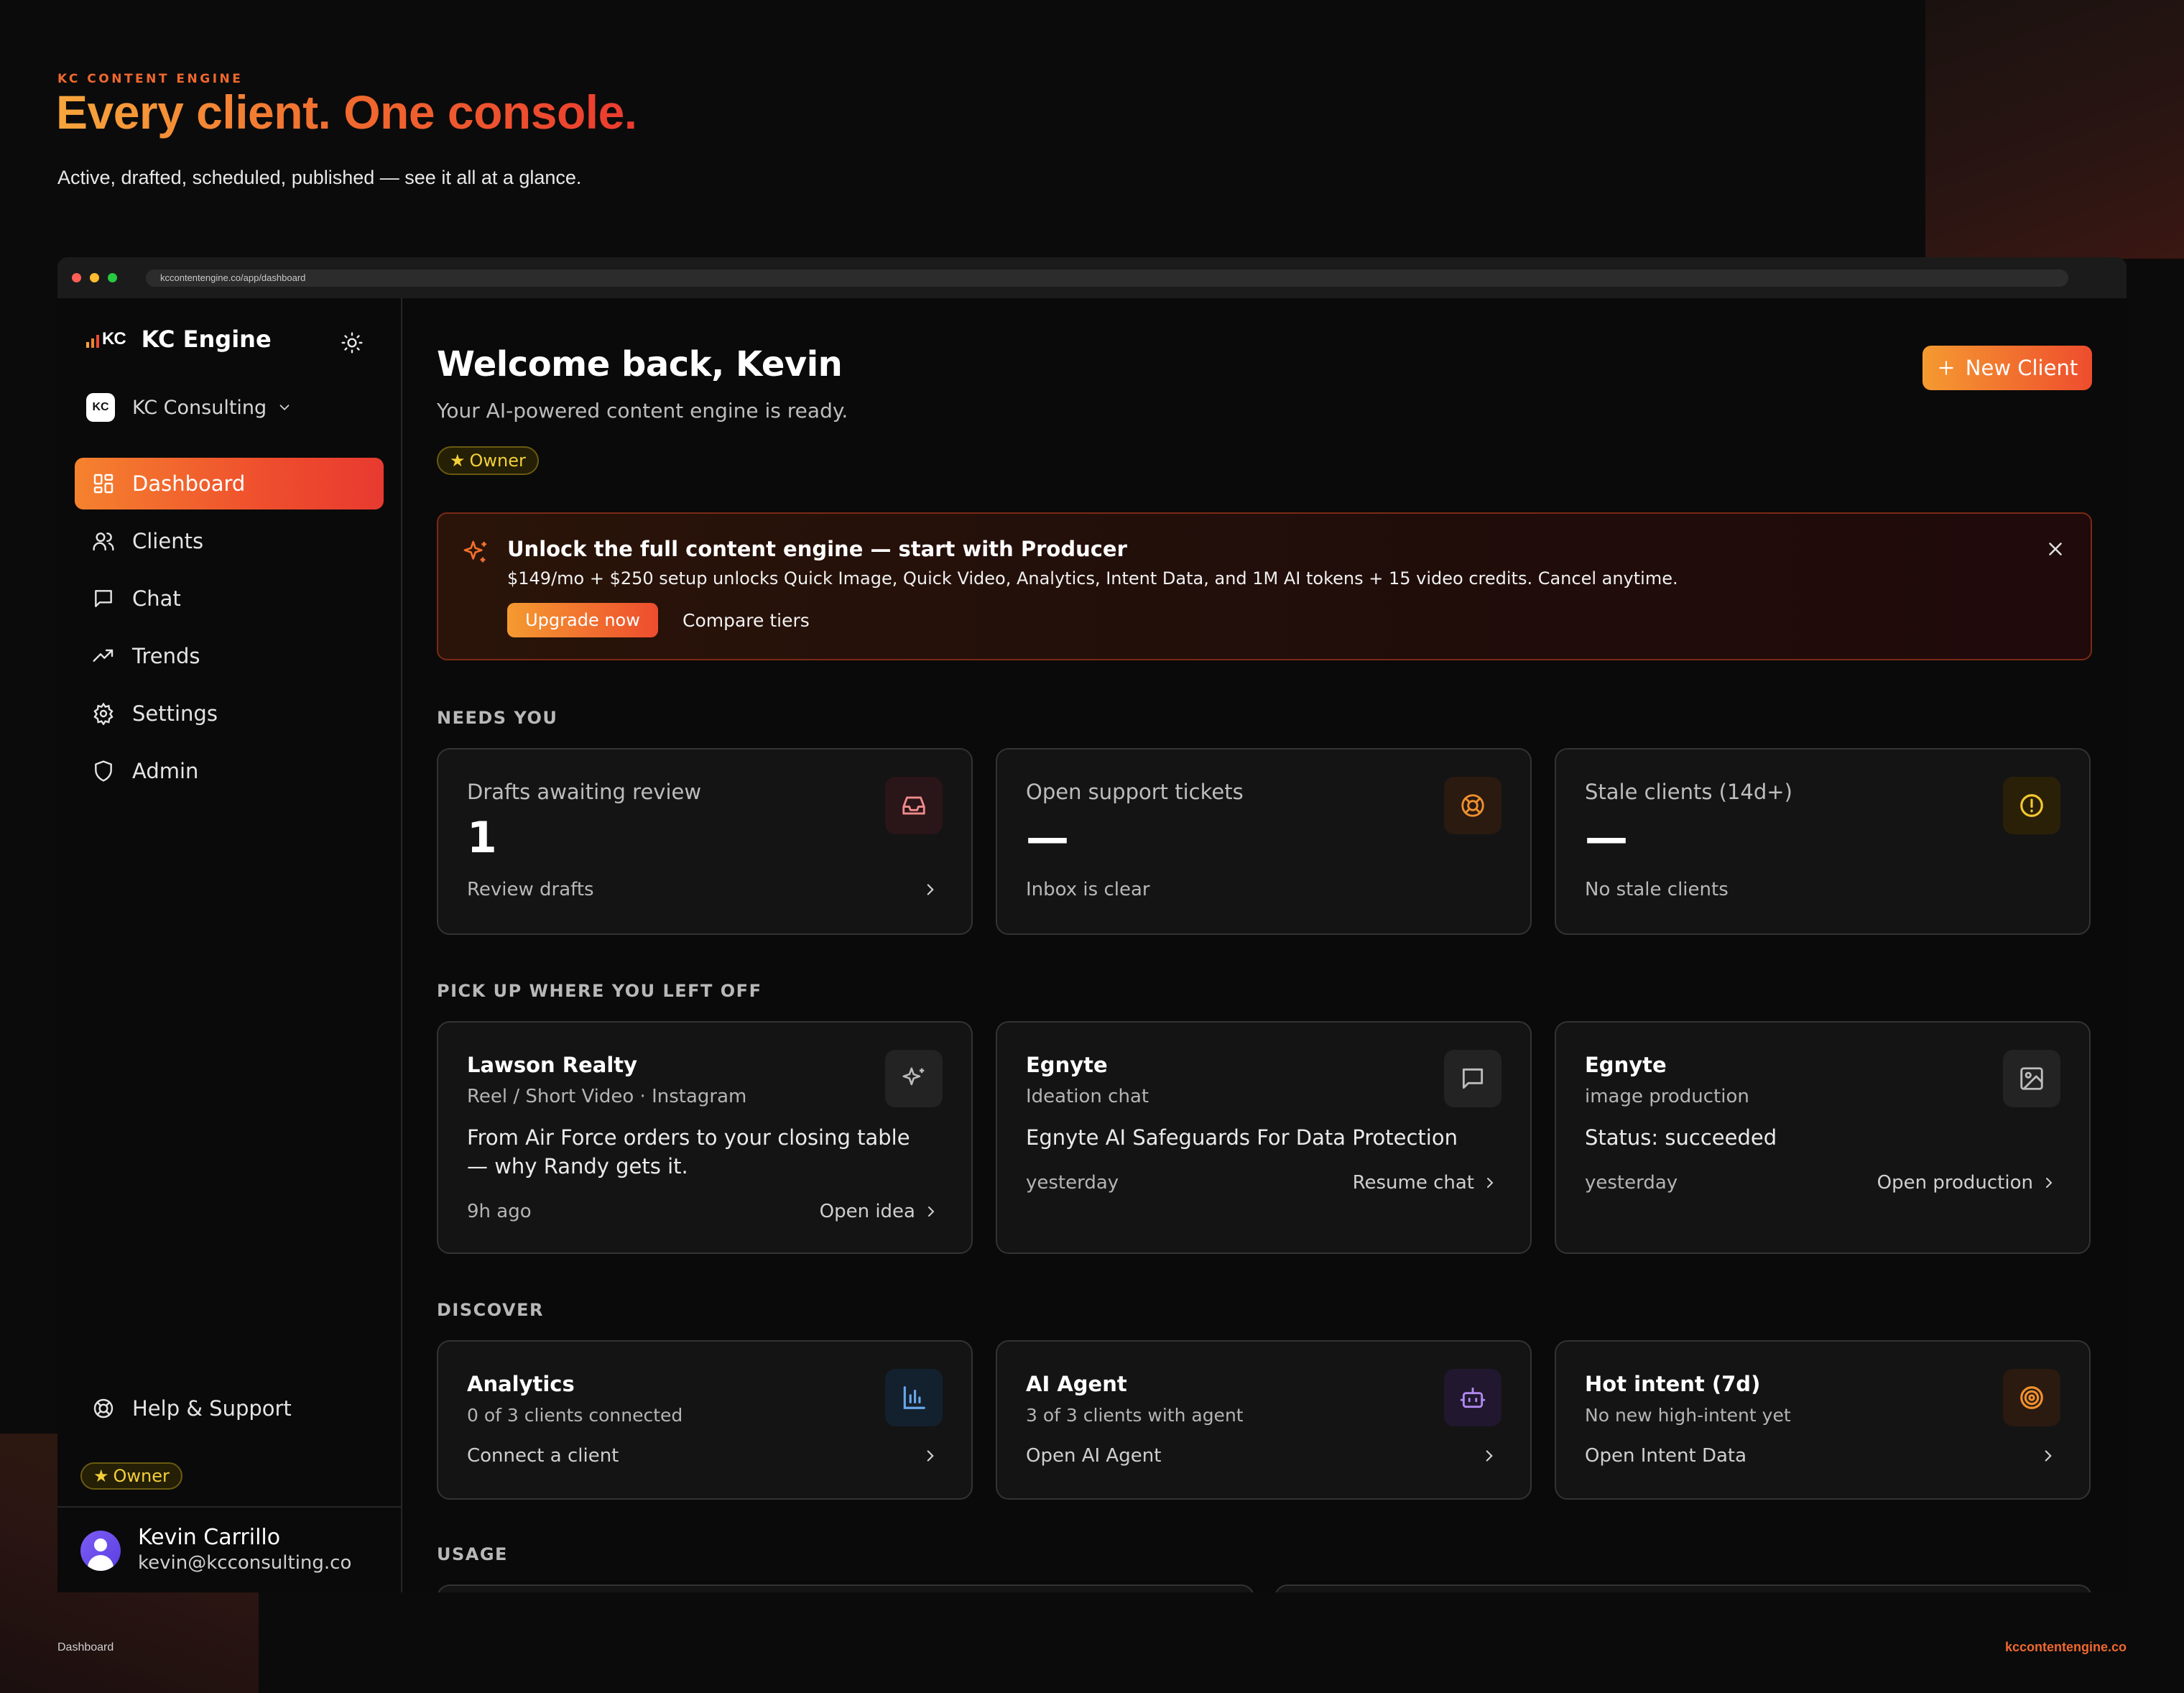  What do you see at coordinates (499, 1211) in the screenshot?
I see `item-time: 9h ago` at bounding box center [499, 1211].